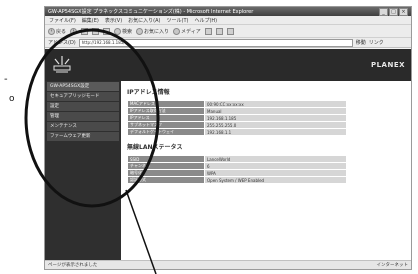 Image resolution: width=418 pixels, height=274 pixels. What do you see at coordinates (113, 20) in the screenshot?
I see `menu-view: 表示(V)` at bounding box center [113, 20].